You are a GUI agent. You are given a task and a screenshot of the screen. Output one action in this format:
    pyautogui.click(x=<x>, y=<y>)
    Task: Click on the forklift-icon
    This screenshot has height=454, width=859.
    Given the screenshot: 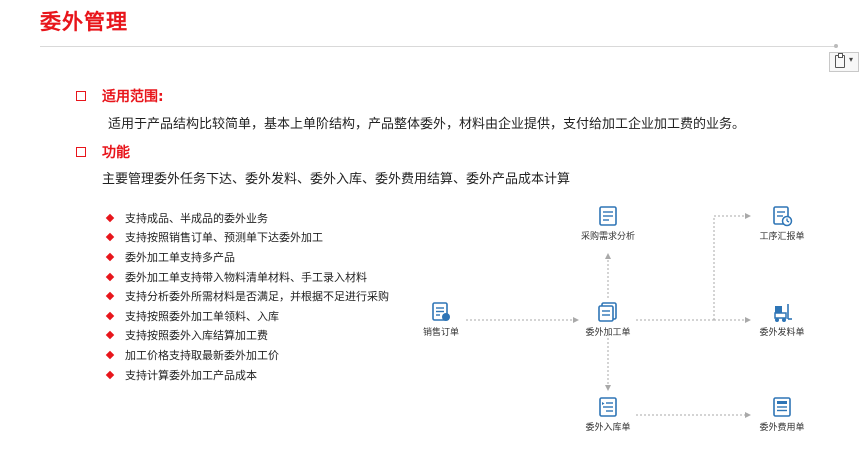 What is the action you would take?
    pyautogui.click(x=783, y=313)
    